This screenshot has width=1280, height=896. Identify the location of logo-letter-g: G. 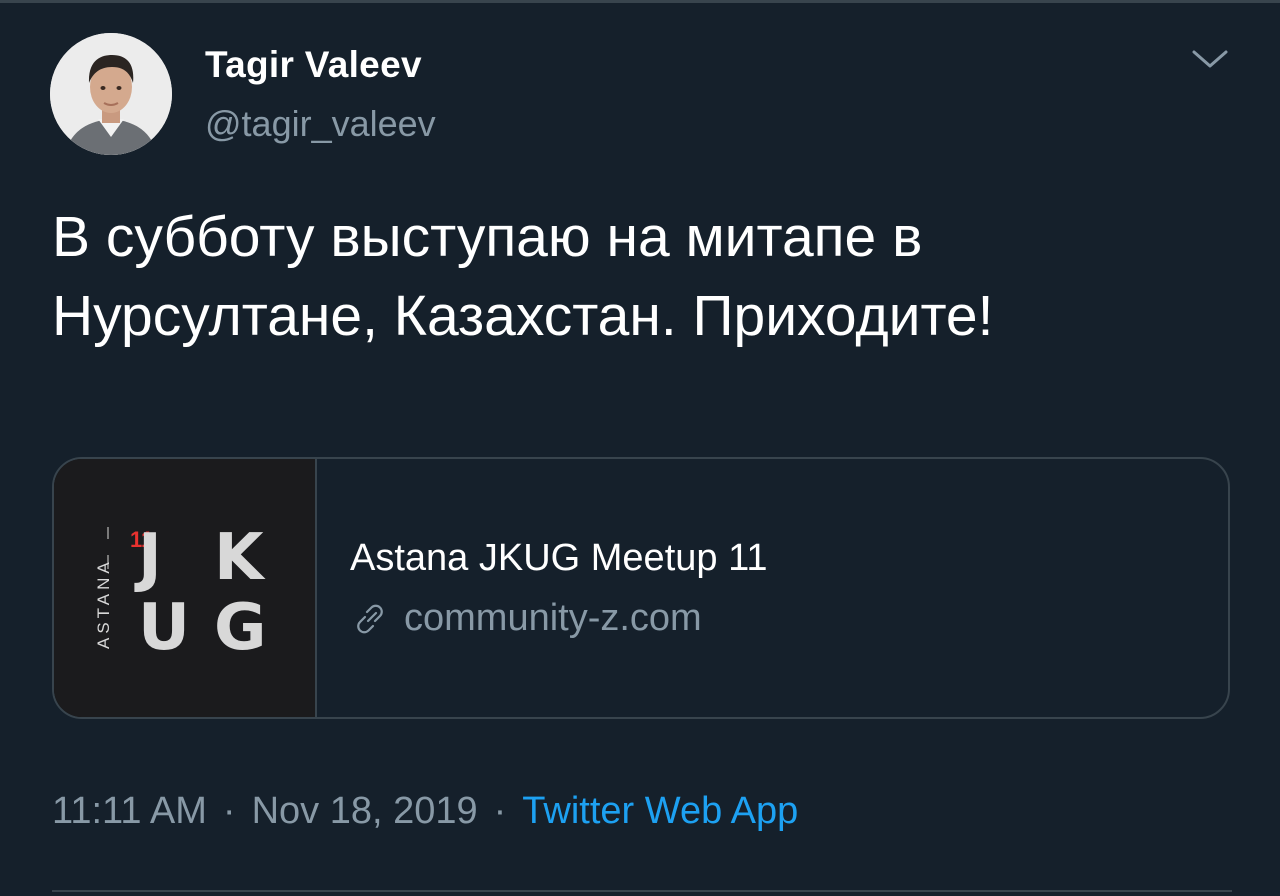
(240, 628).